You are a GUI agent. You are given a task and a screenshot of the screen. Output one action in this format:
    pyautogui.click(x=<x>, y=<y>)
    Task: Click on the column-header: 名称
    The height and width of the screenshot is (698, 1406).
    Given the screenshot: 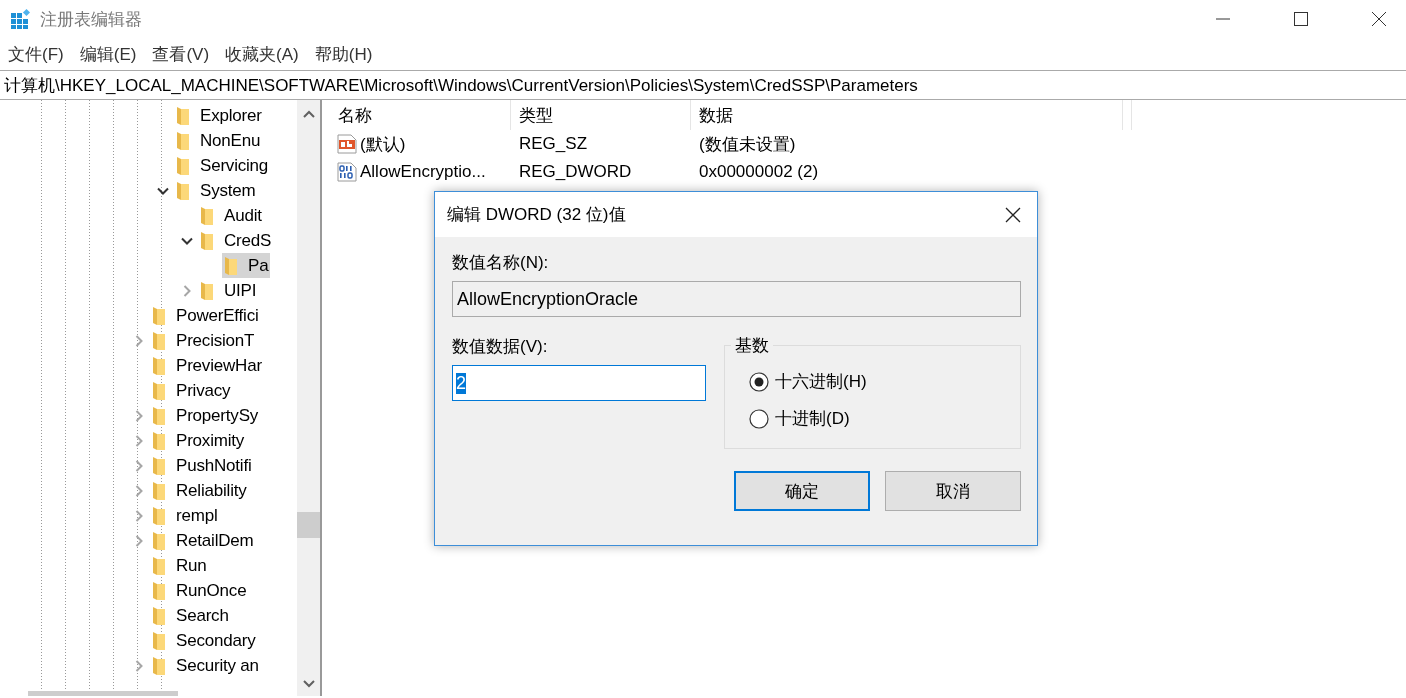 What is the action you would take?
    pyautogui.click(x=420, y=115)
    